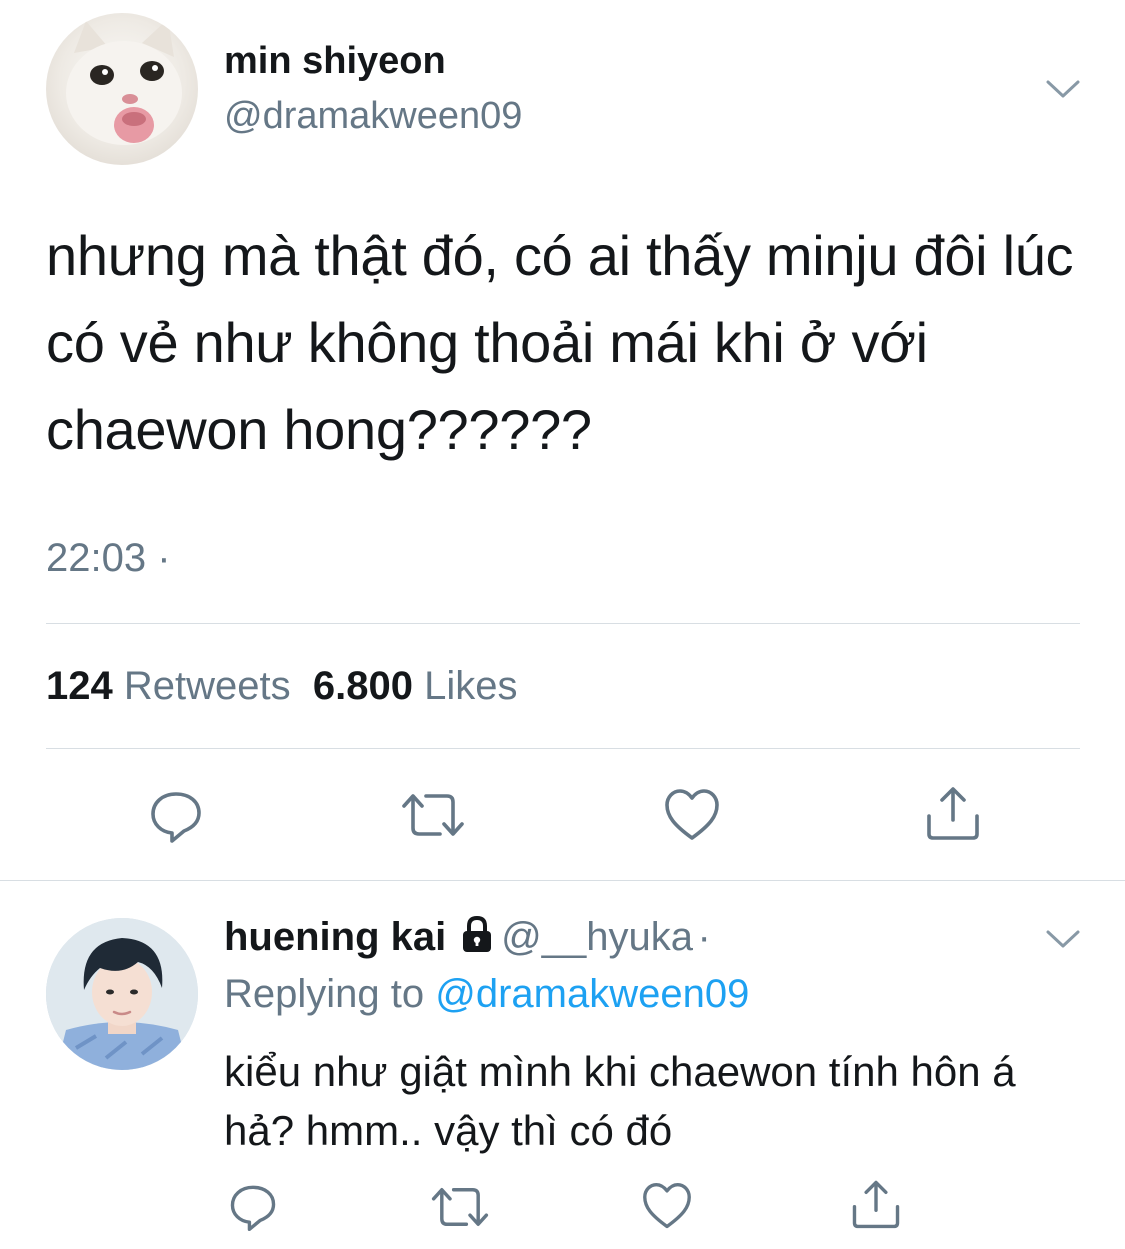  I want to click on cat-avatar-image, so click(124, 82).